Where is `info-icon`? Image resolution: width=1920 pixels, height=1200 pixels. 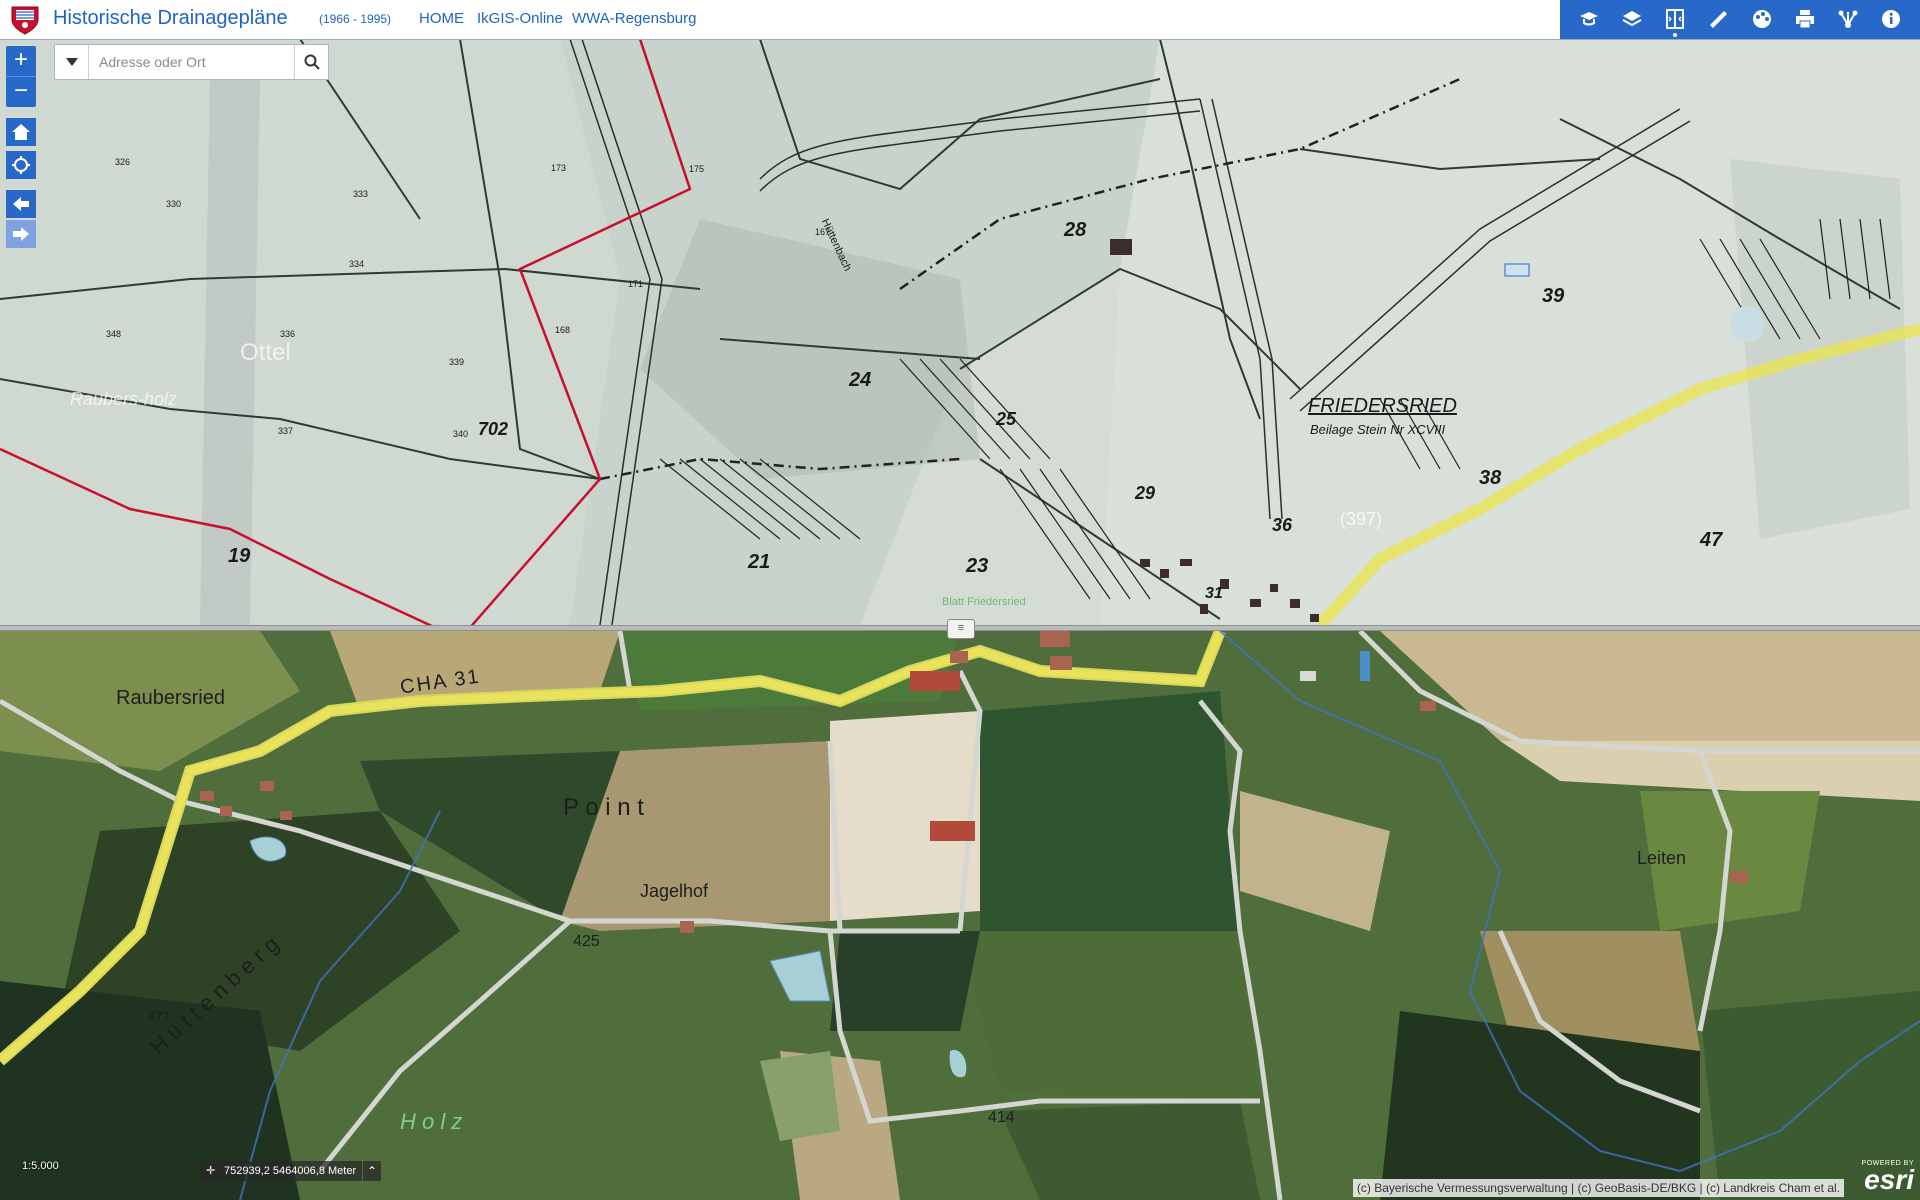
info-icon is located at coordinates (1891, 19).